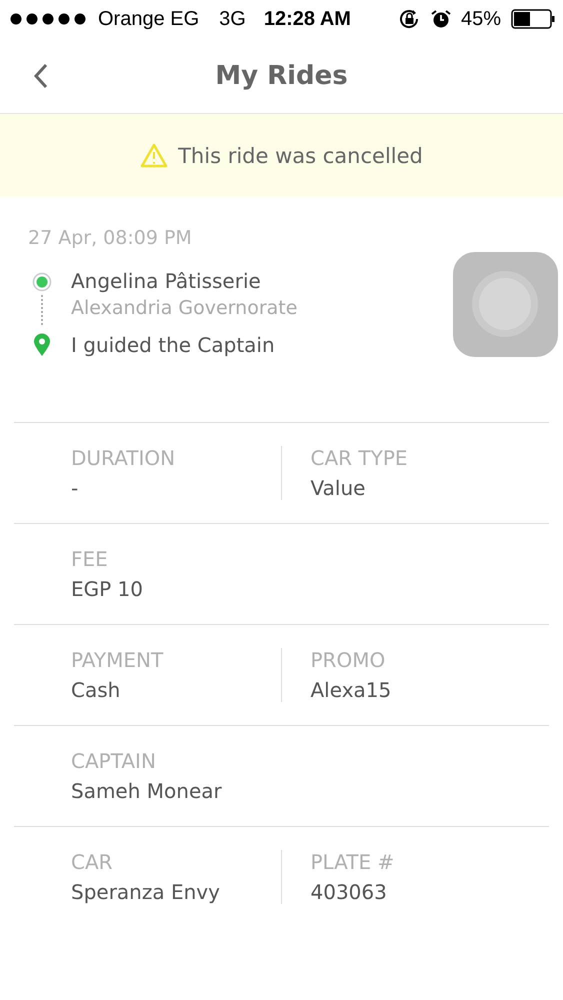  I want to click on detail-value: -, so click(75, 488).